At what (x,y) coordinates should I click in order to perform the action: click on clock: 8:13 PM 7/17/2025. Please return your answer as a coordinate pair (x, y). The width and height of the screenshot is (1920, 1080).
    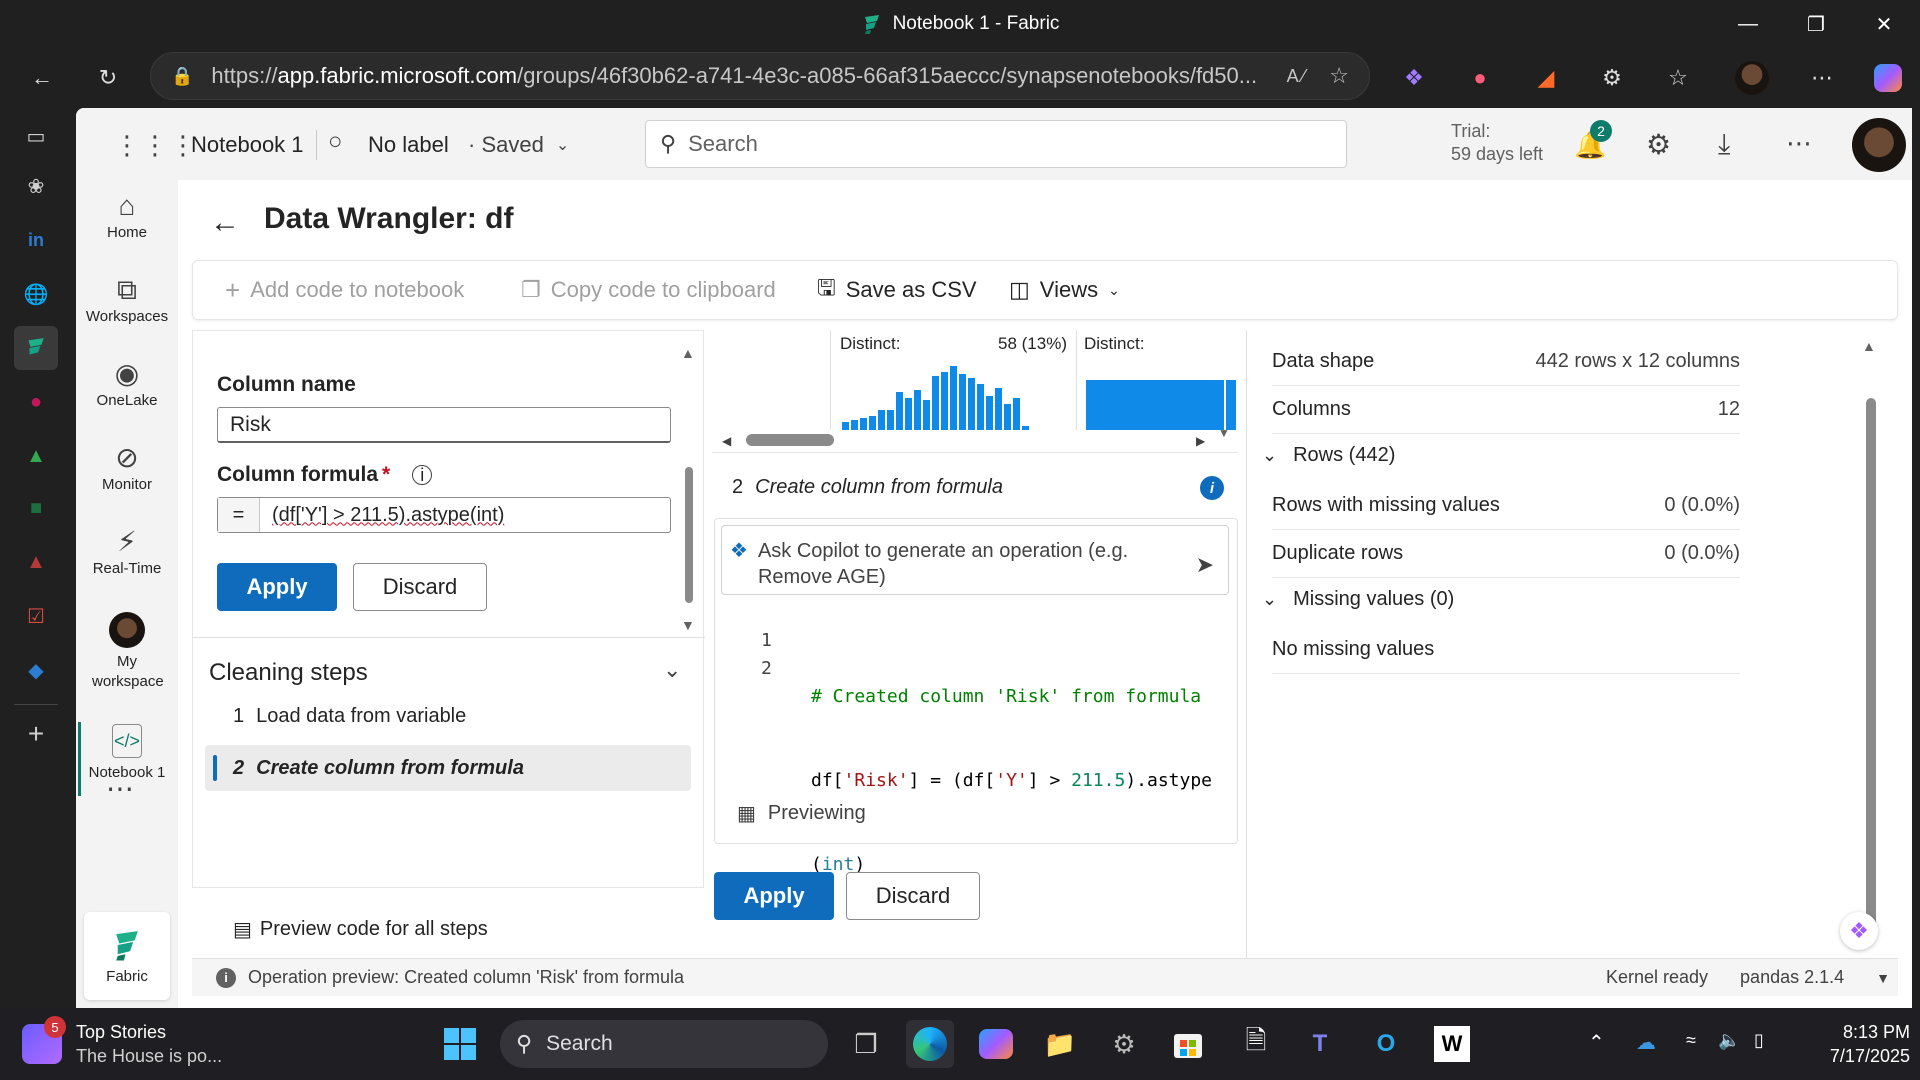
    Looking at the image, I should click on (1858, 1044).